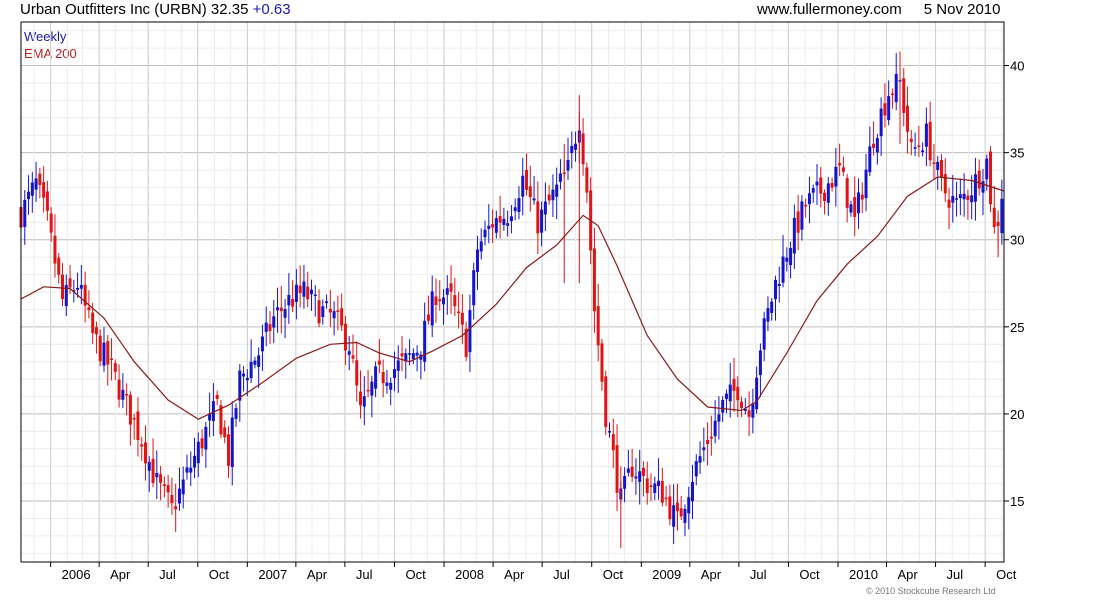  What do you see at coordinates (76, 574) in the screenshot?
I see `x-tick-label: 2006` at bounding box center [76, 574].